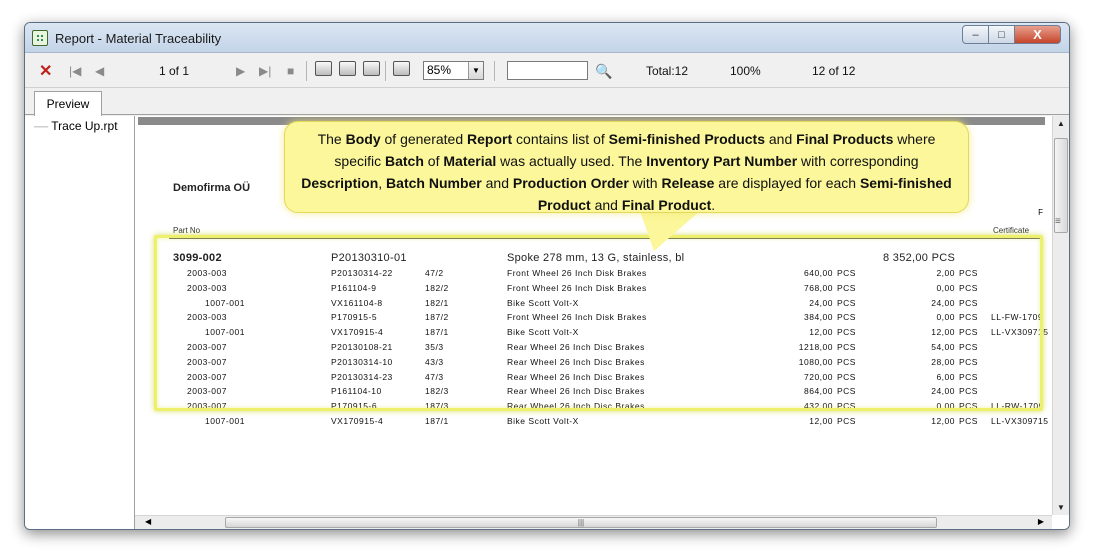  Describe the element at coordinates (439, 70) in the screenshot. I see `zoom-value: 85%` at that location.